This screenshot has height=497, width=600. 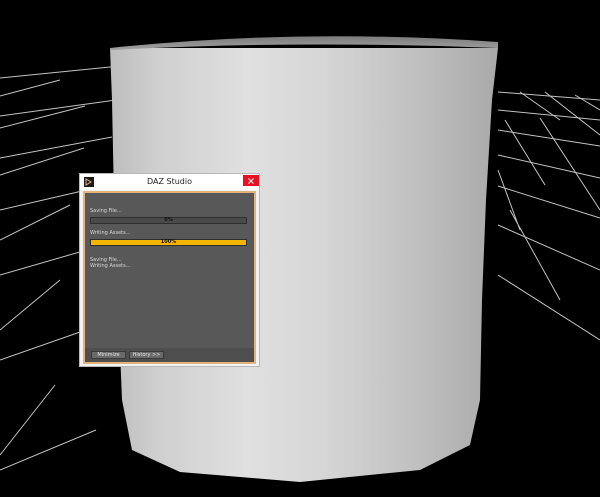 I want to click on window-title: DAZ Studio, so click(x=169, y=181).